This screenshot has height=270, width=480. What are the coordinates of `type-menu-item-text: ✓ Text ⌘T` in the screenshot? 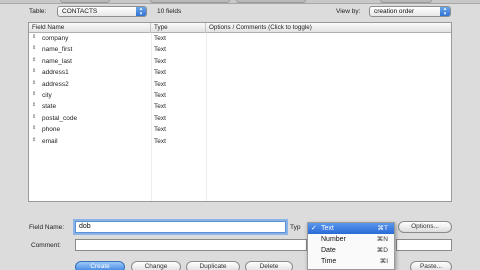 It's located at (351, 228).